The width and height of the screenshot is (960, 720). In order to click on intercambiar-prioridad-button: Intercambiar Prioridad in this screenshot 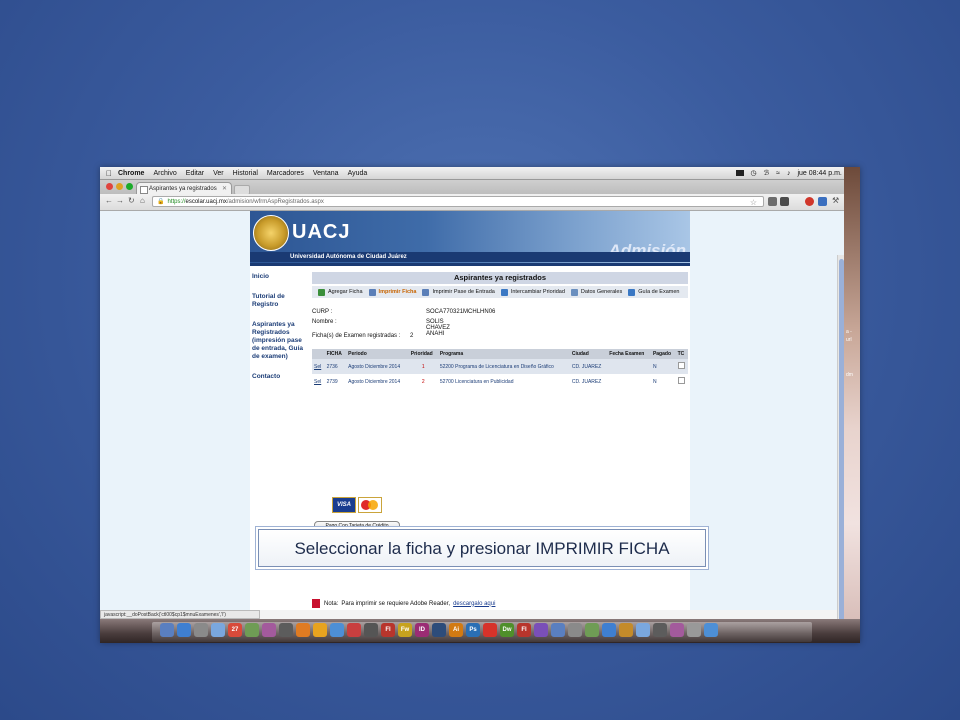, I will do `click(532, 292)`.